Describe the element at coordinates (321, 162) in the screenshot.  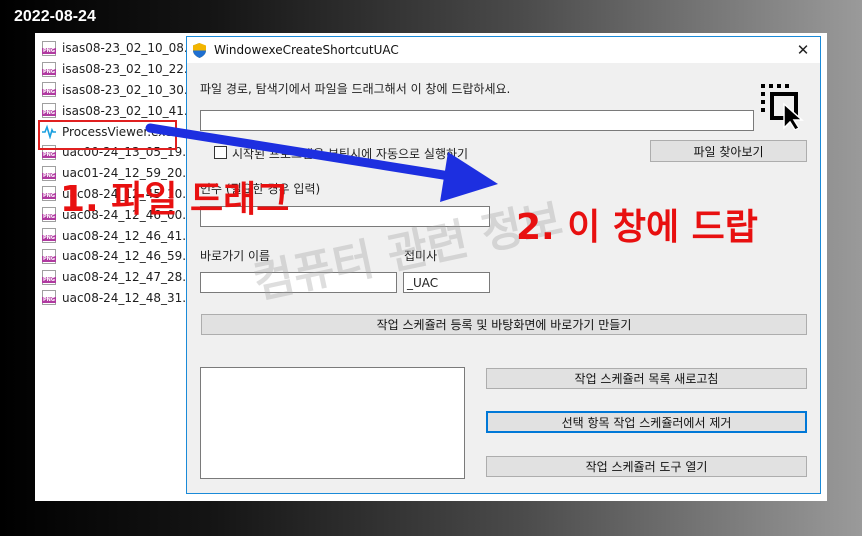
I see `drag-arrow` at that location.